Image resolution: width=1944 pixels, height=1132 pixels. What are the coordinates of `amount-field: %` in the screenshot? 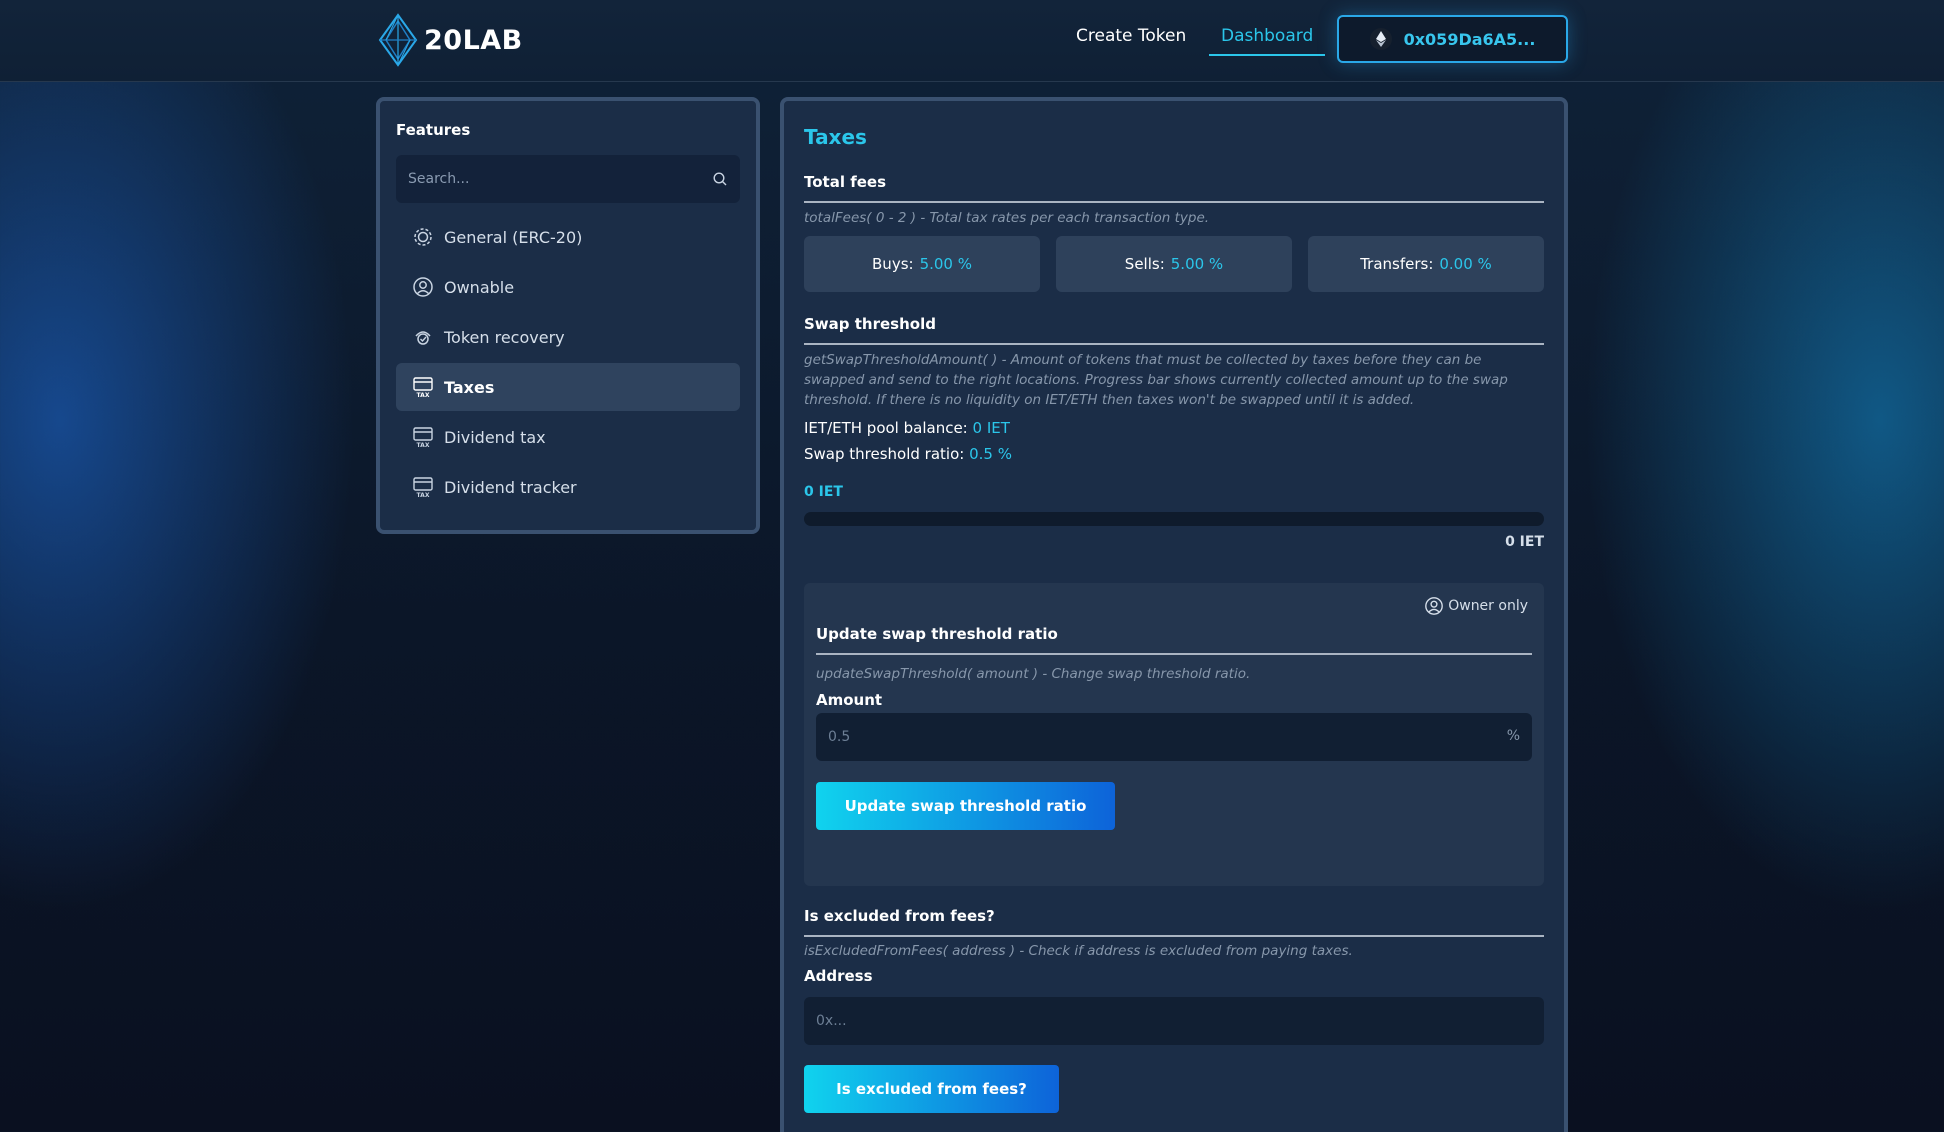 It's located at (1174, 737).